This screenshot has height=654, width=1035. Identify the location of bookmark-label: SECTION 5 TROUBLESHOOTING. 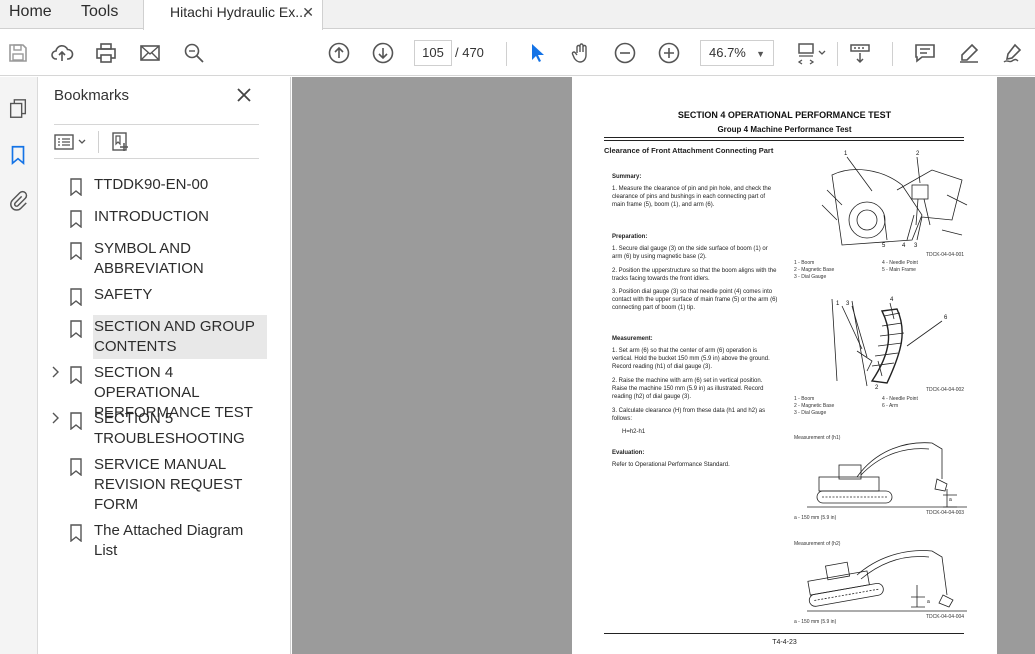
(169, 428).